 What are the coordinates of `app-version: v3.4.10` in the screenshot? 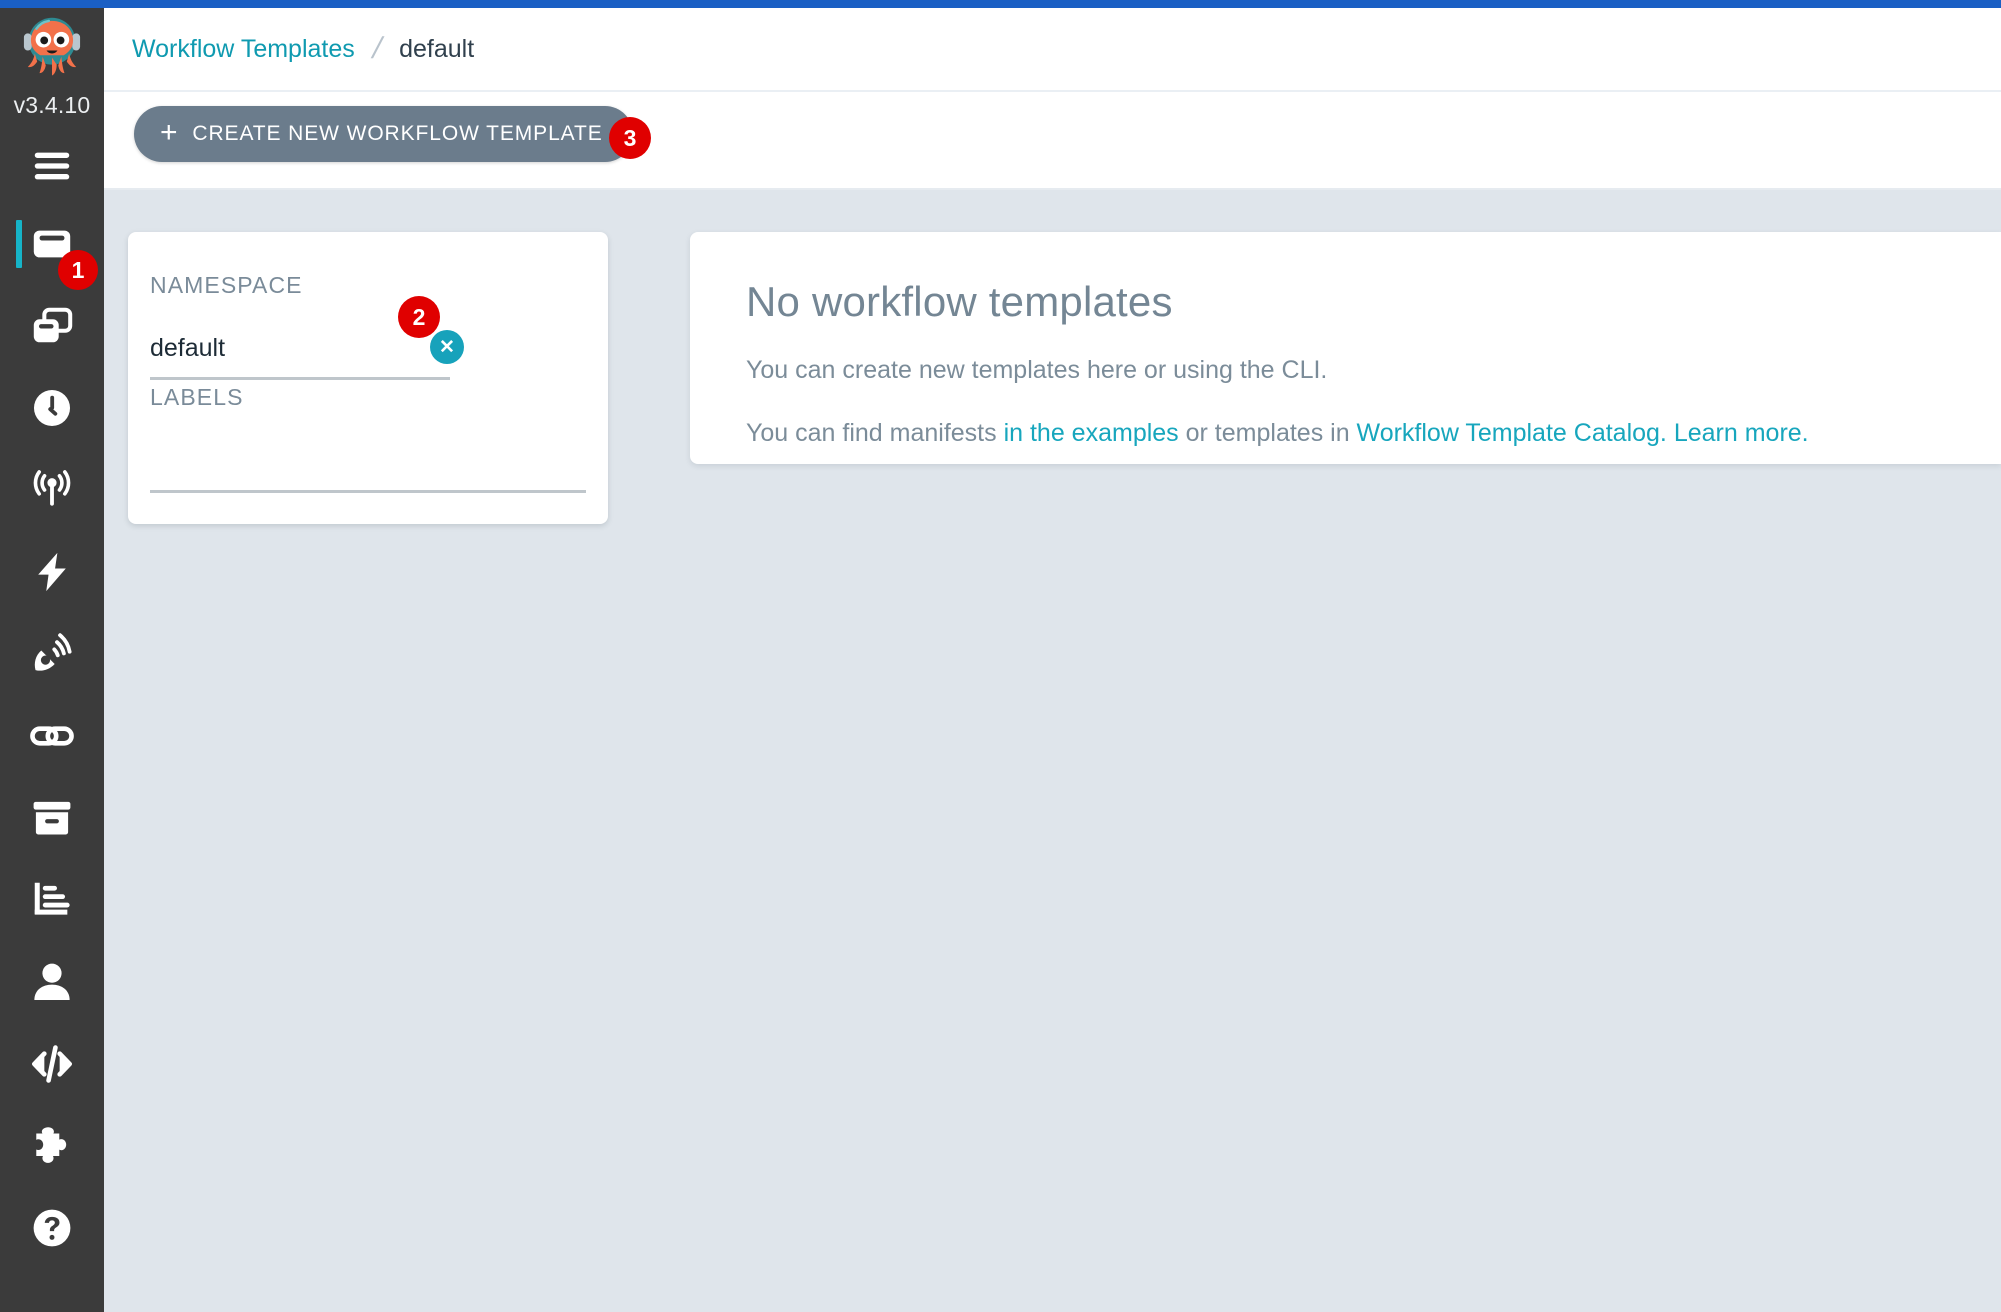 It's located at (52, 105).